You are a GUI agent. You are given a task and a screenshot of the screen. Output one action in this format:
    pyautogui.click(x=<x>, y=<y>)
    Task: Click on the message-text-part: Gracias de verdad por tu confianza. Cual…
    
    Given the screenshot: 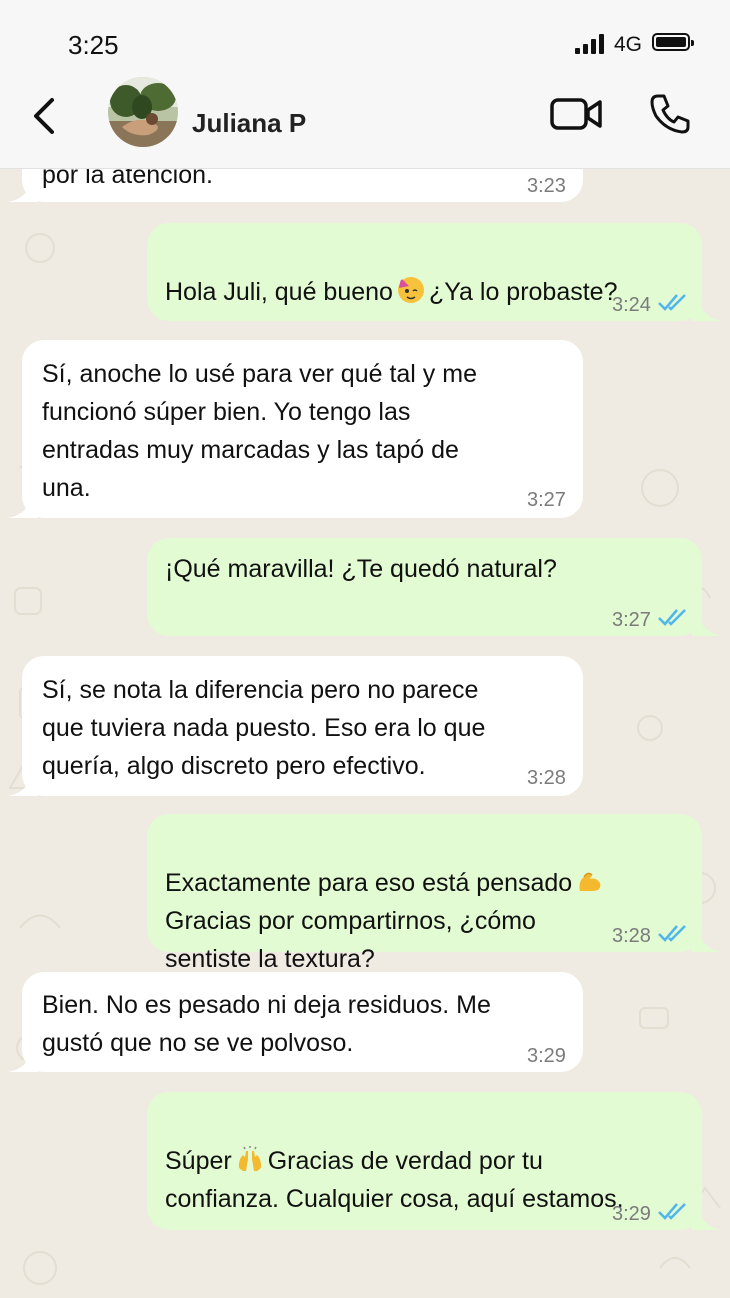 What is the action you would take?
    pyautogui.click(x=394, y=1180)
    